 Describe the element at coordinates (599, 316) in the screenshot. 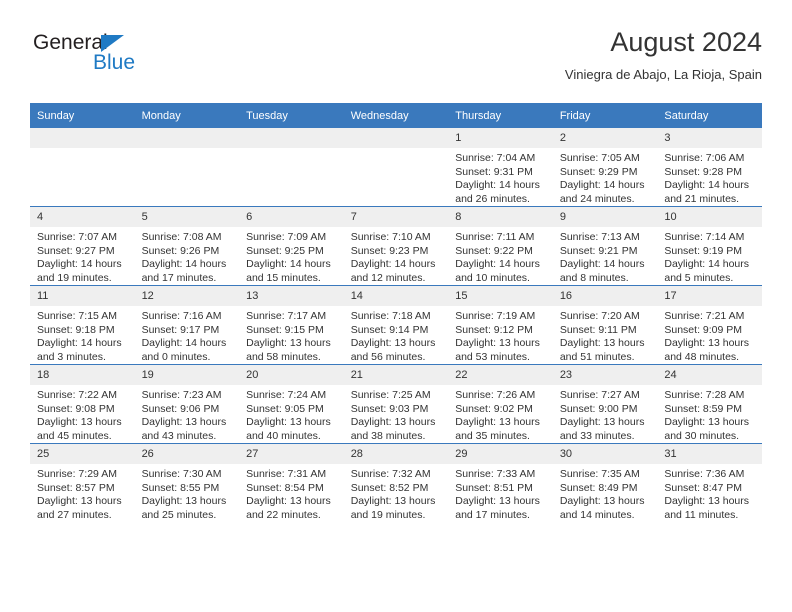

I see `sunrise-text: Sunrise: 7:20 AM` at that location.